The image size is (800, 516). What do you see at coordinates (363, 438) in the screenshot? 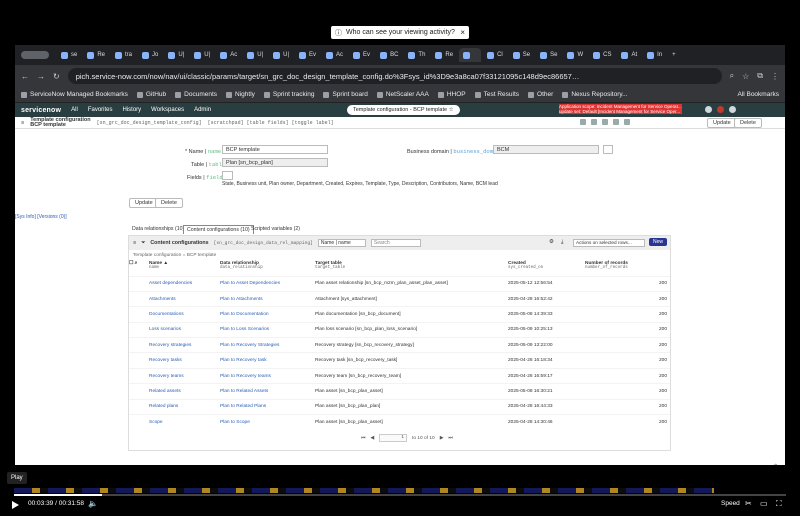
I see `first-page-icon: ⏮` at bounding box center [363, 438].